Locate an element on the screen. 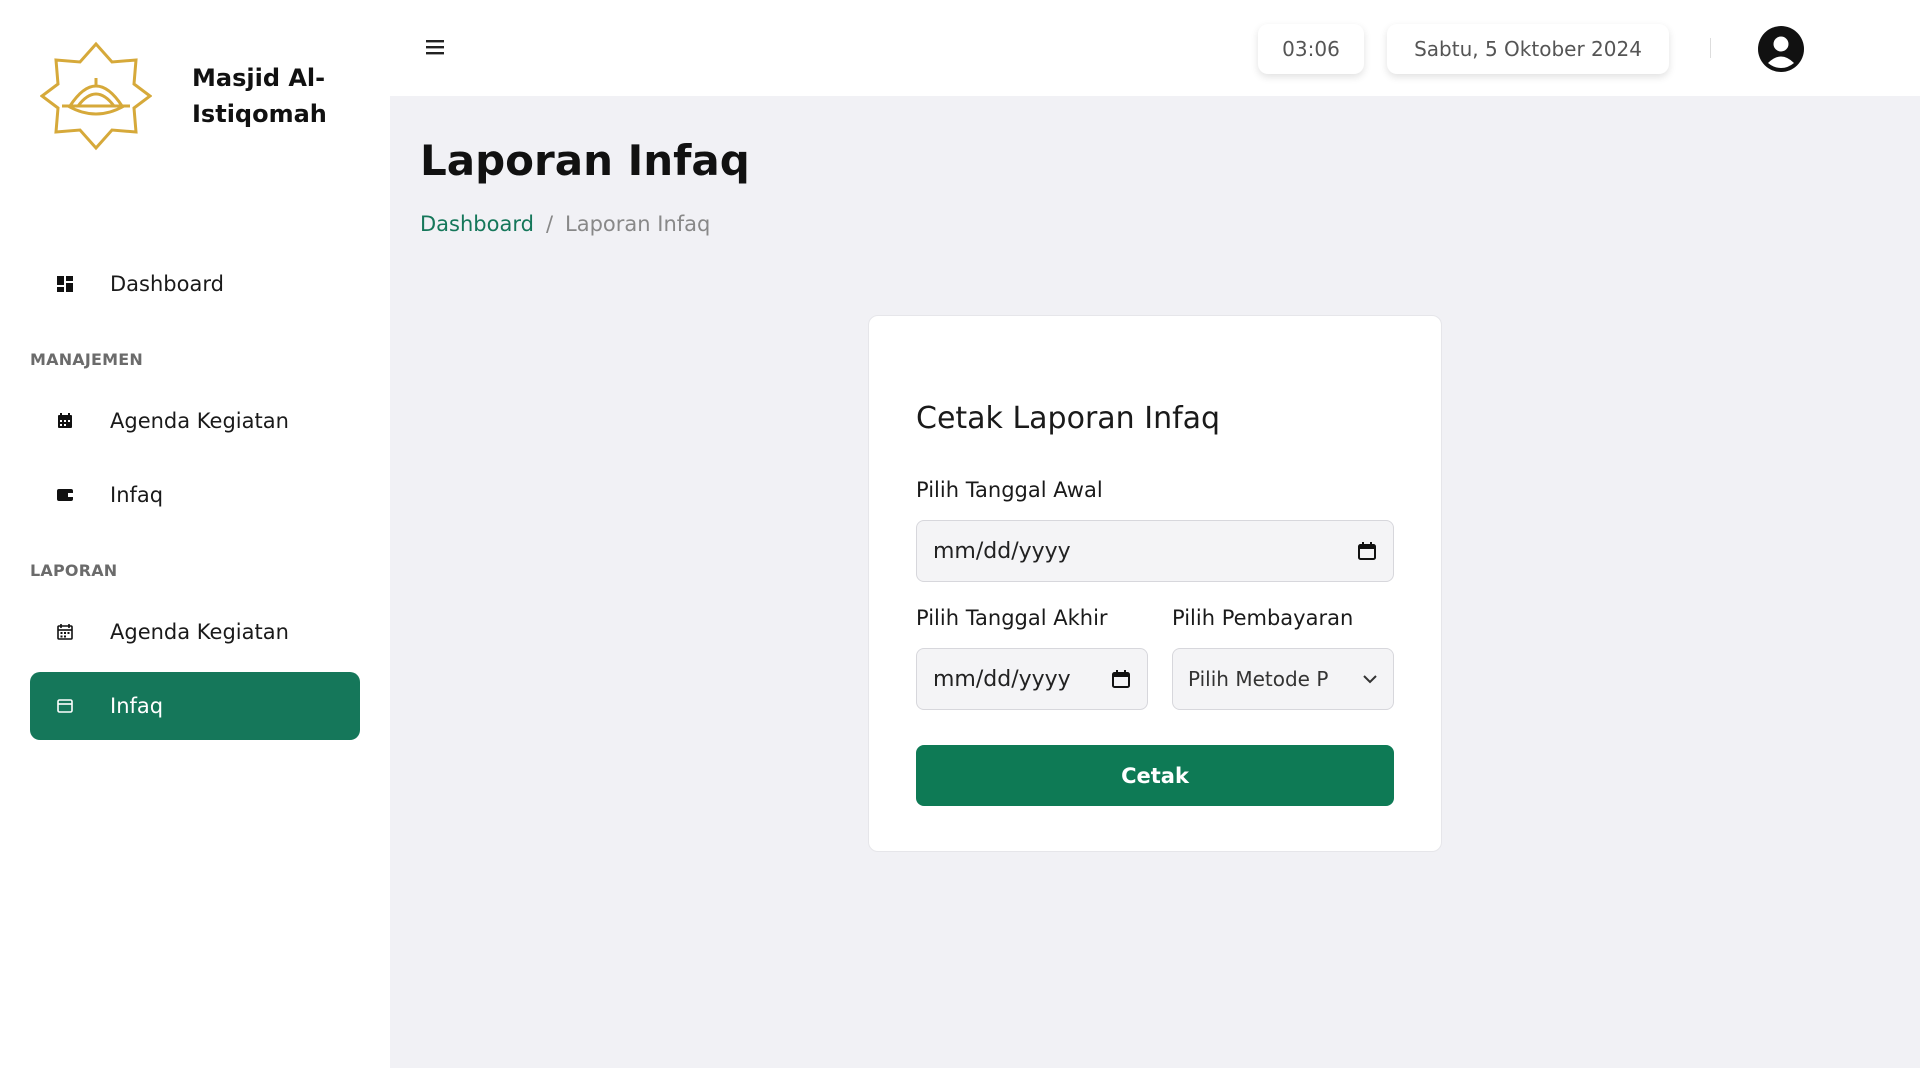  end-date-input: mm/dd/yyyy is located at coordinates (1032, 679).